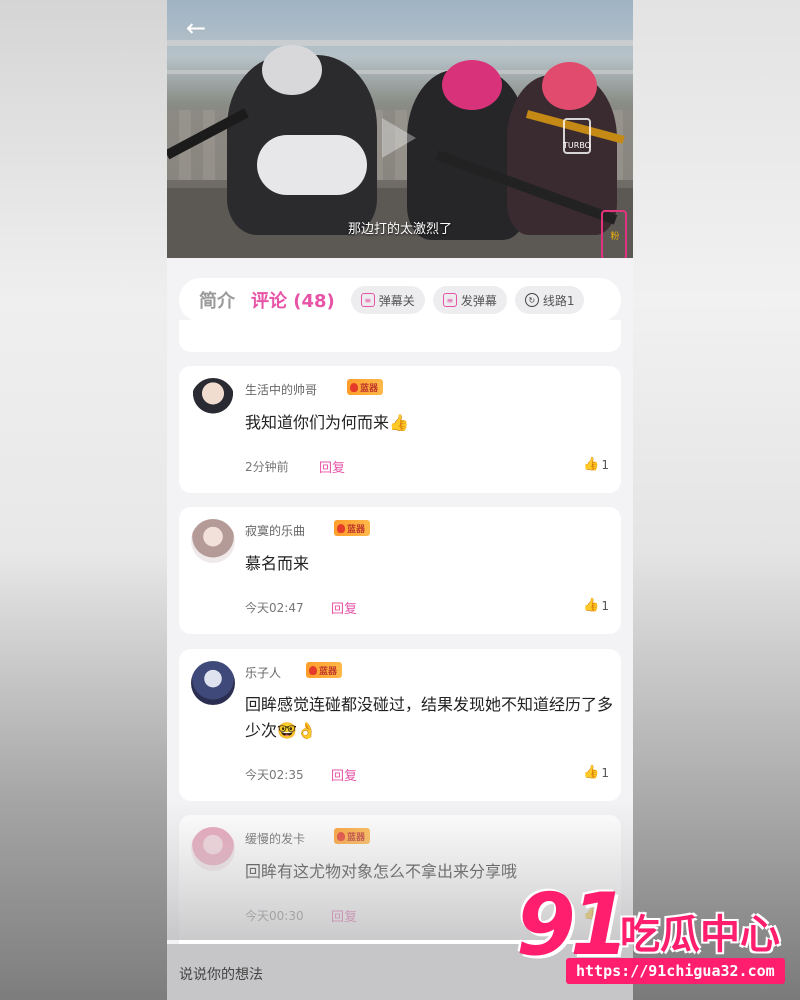  I want to click on video-scene-rail, so click(400, 43).